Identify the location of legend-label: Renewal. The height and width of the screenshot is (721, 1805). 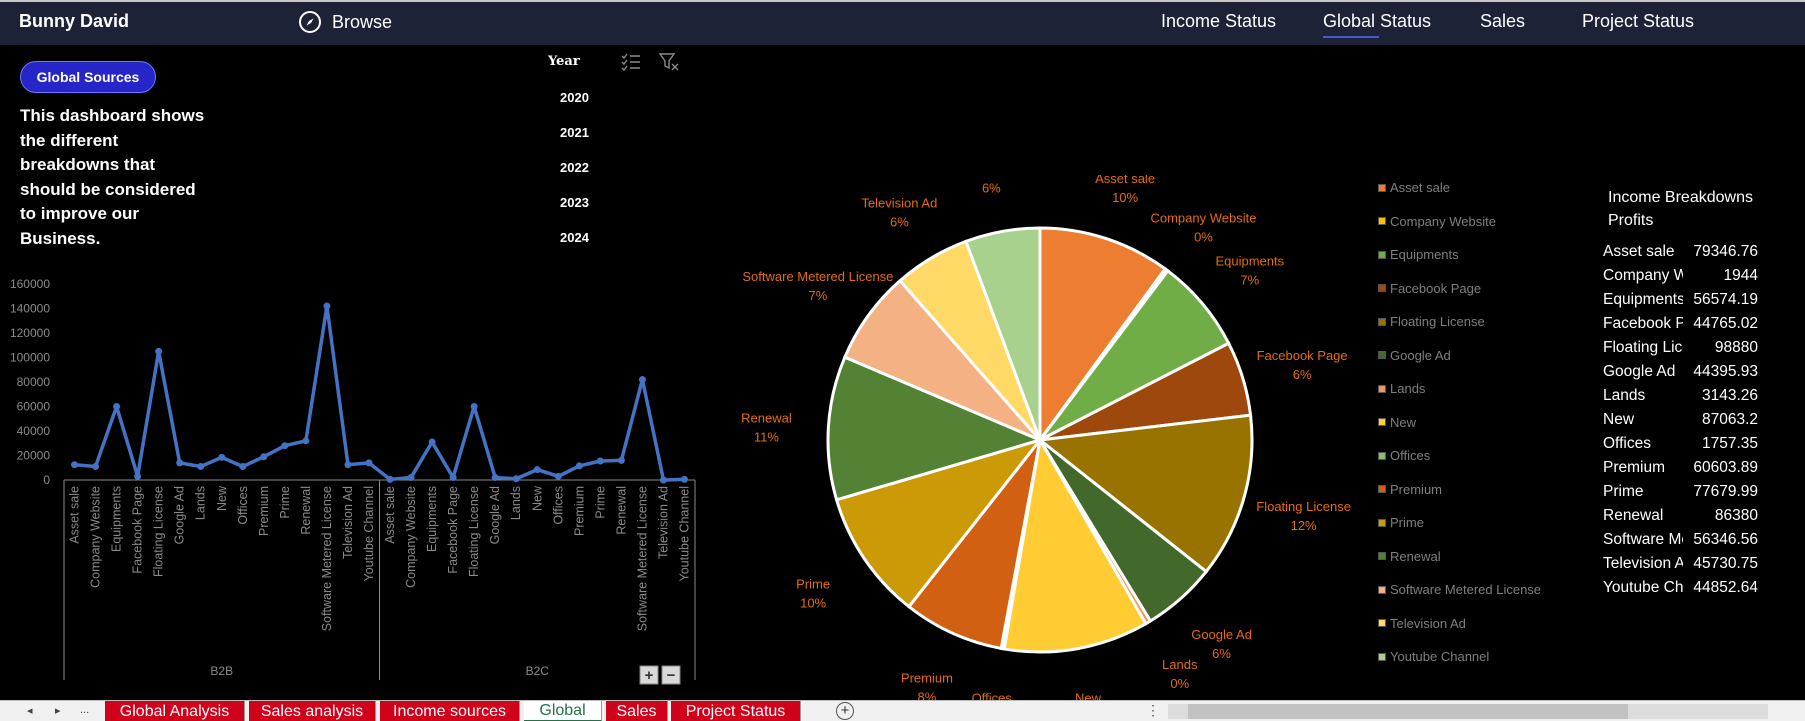
(1415, 556).